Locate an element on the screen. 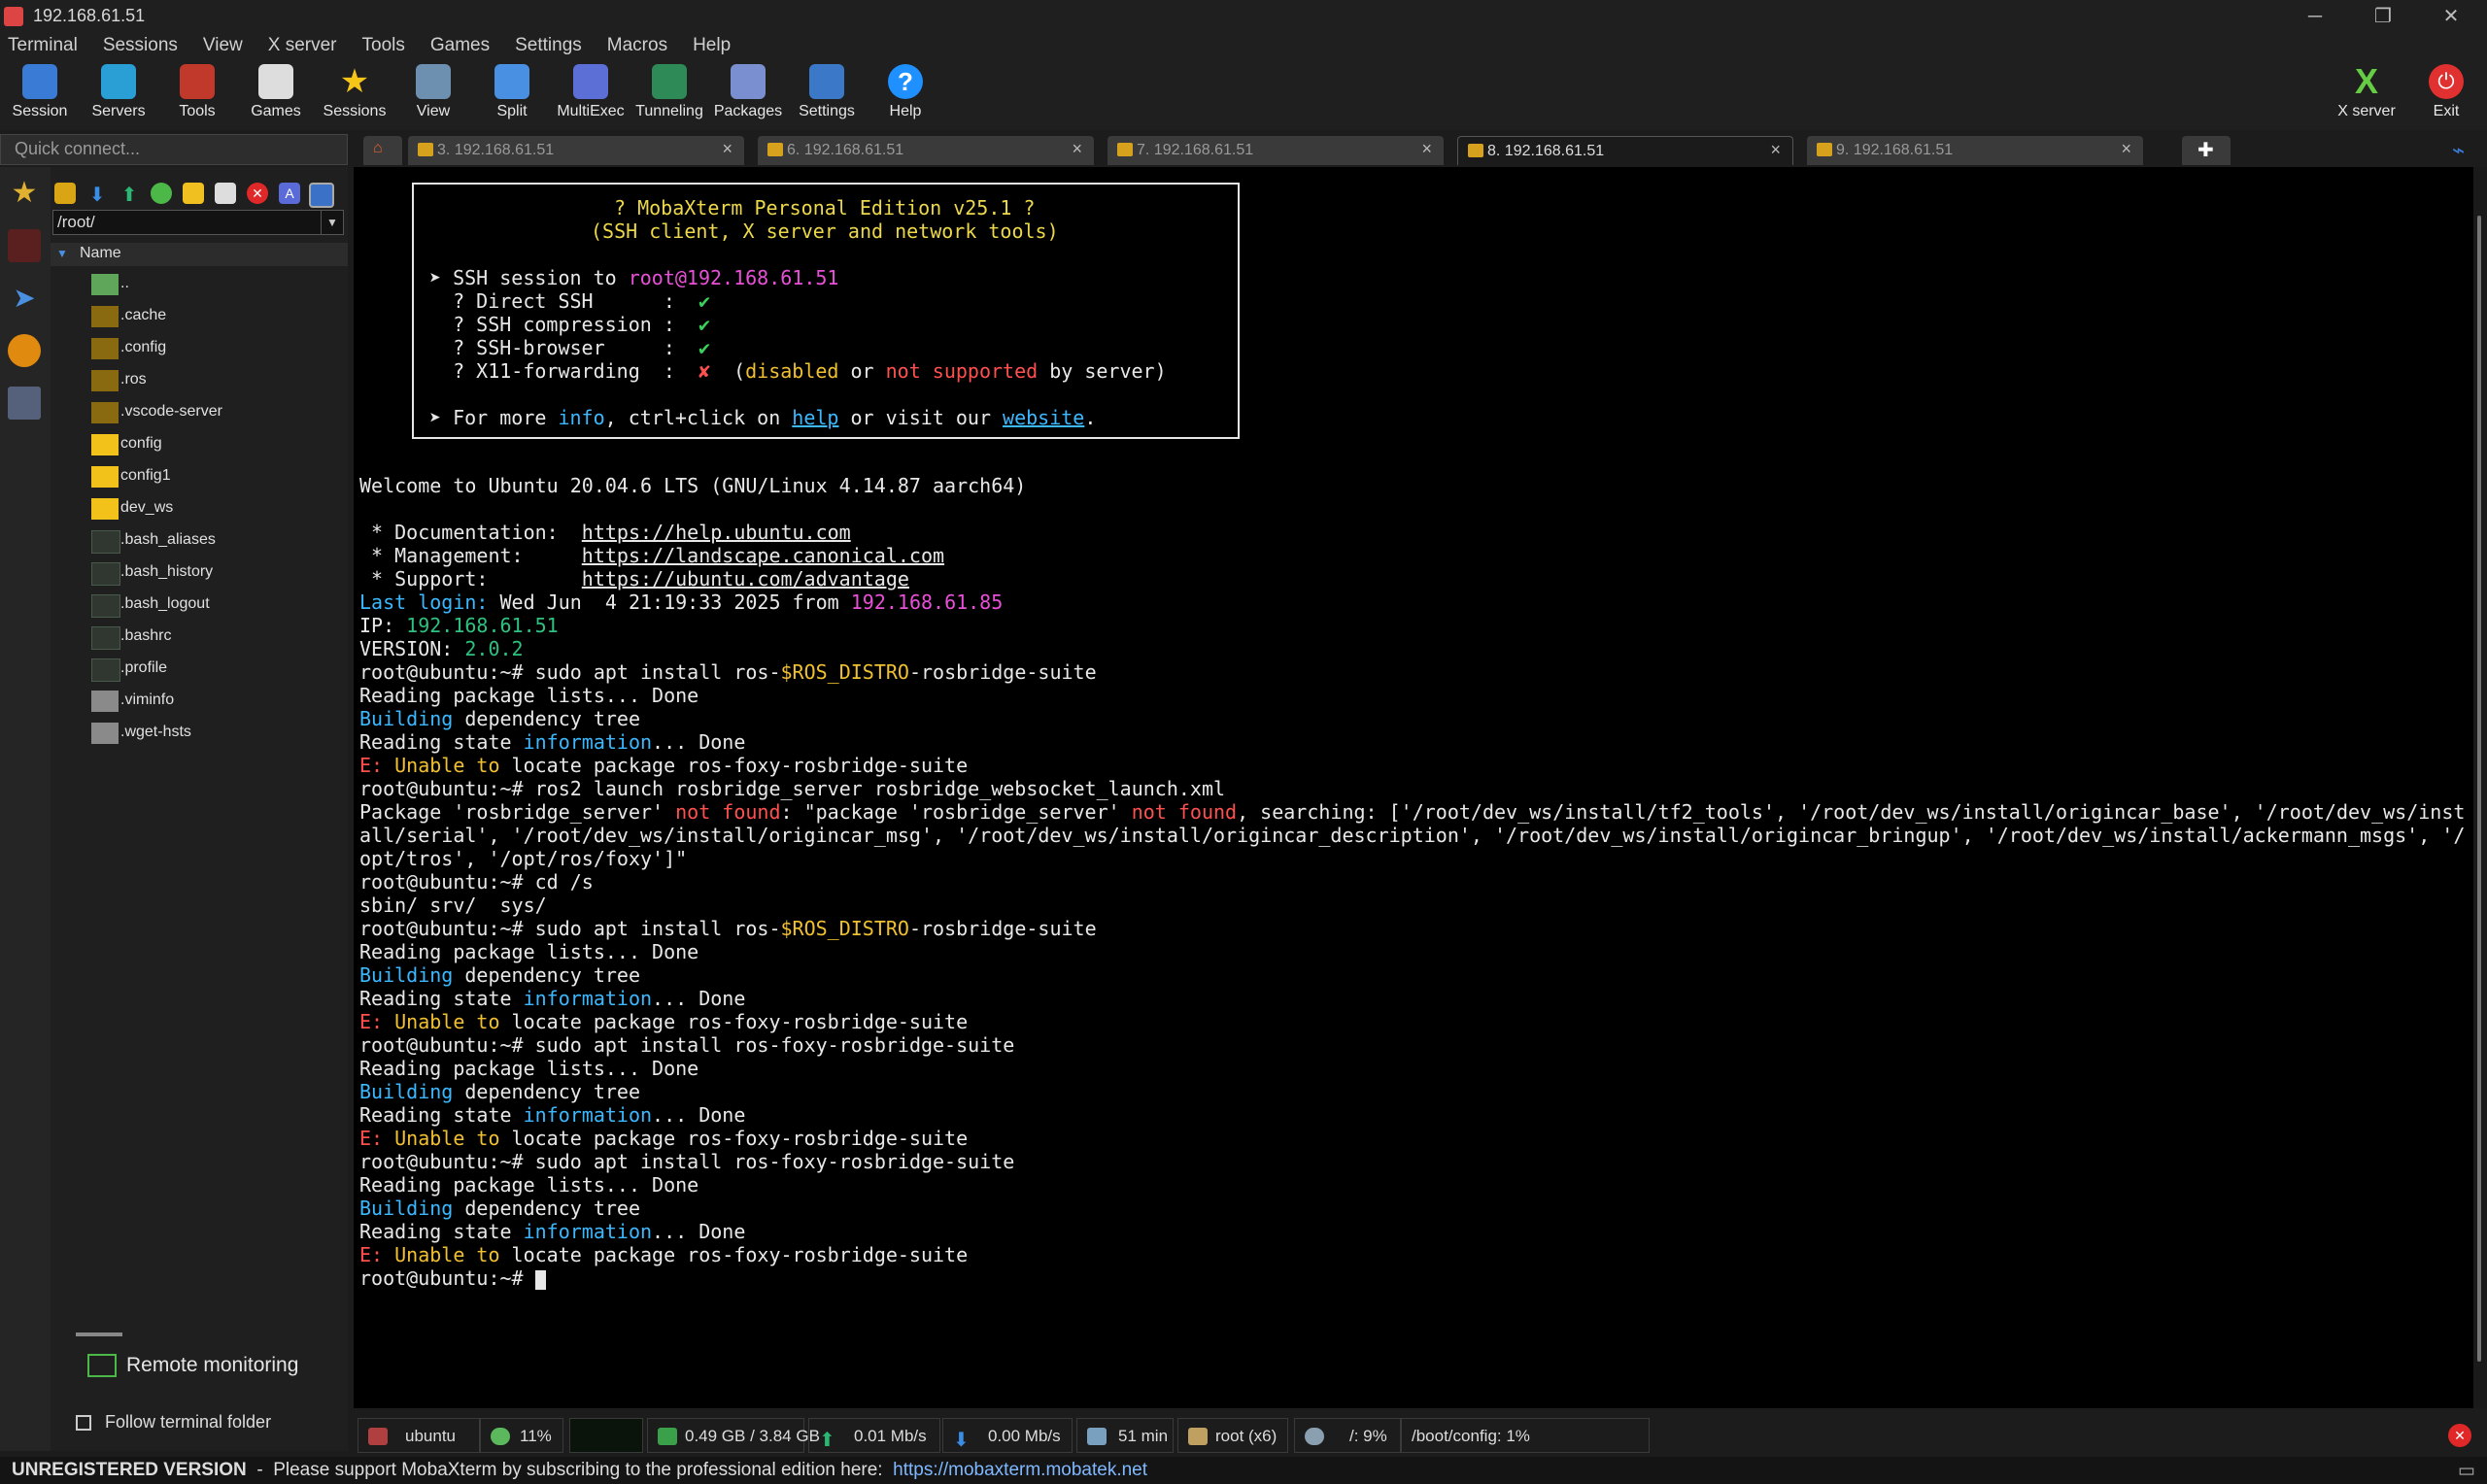 This screenshot has height=1484, width=2487. scrollbar-thumb is located at coordinates (2479, 789).